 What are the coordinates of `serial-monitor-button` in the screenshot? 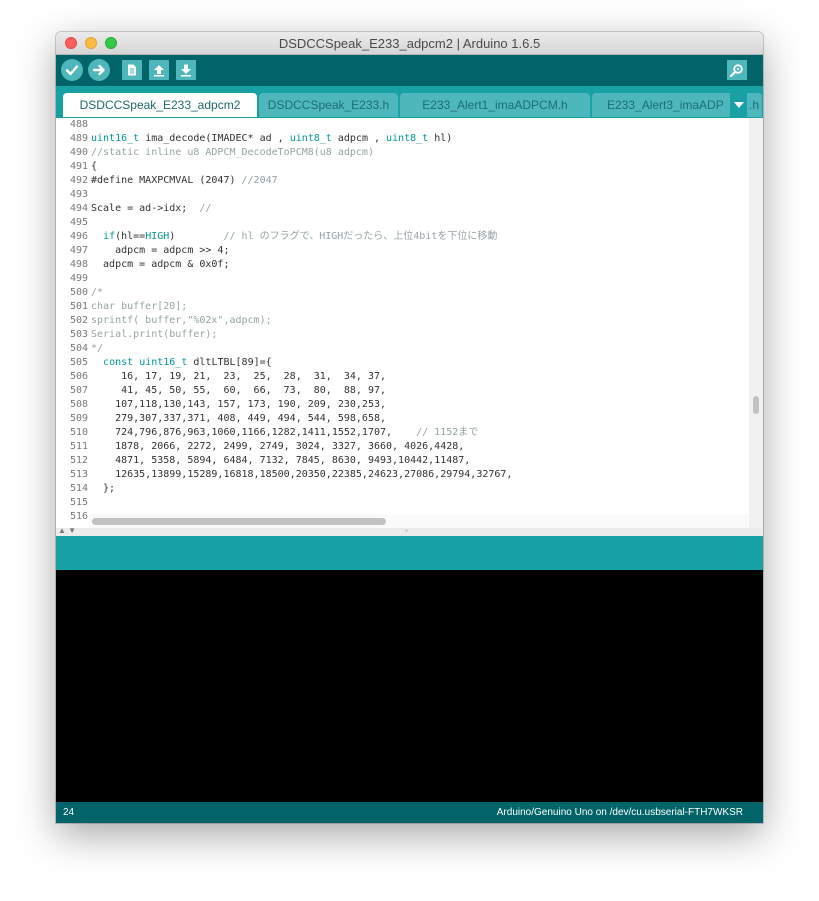 It's located at (737, 70).